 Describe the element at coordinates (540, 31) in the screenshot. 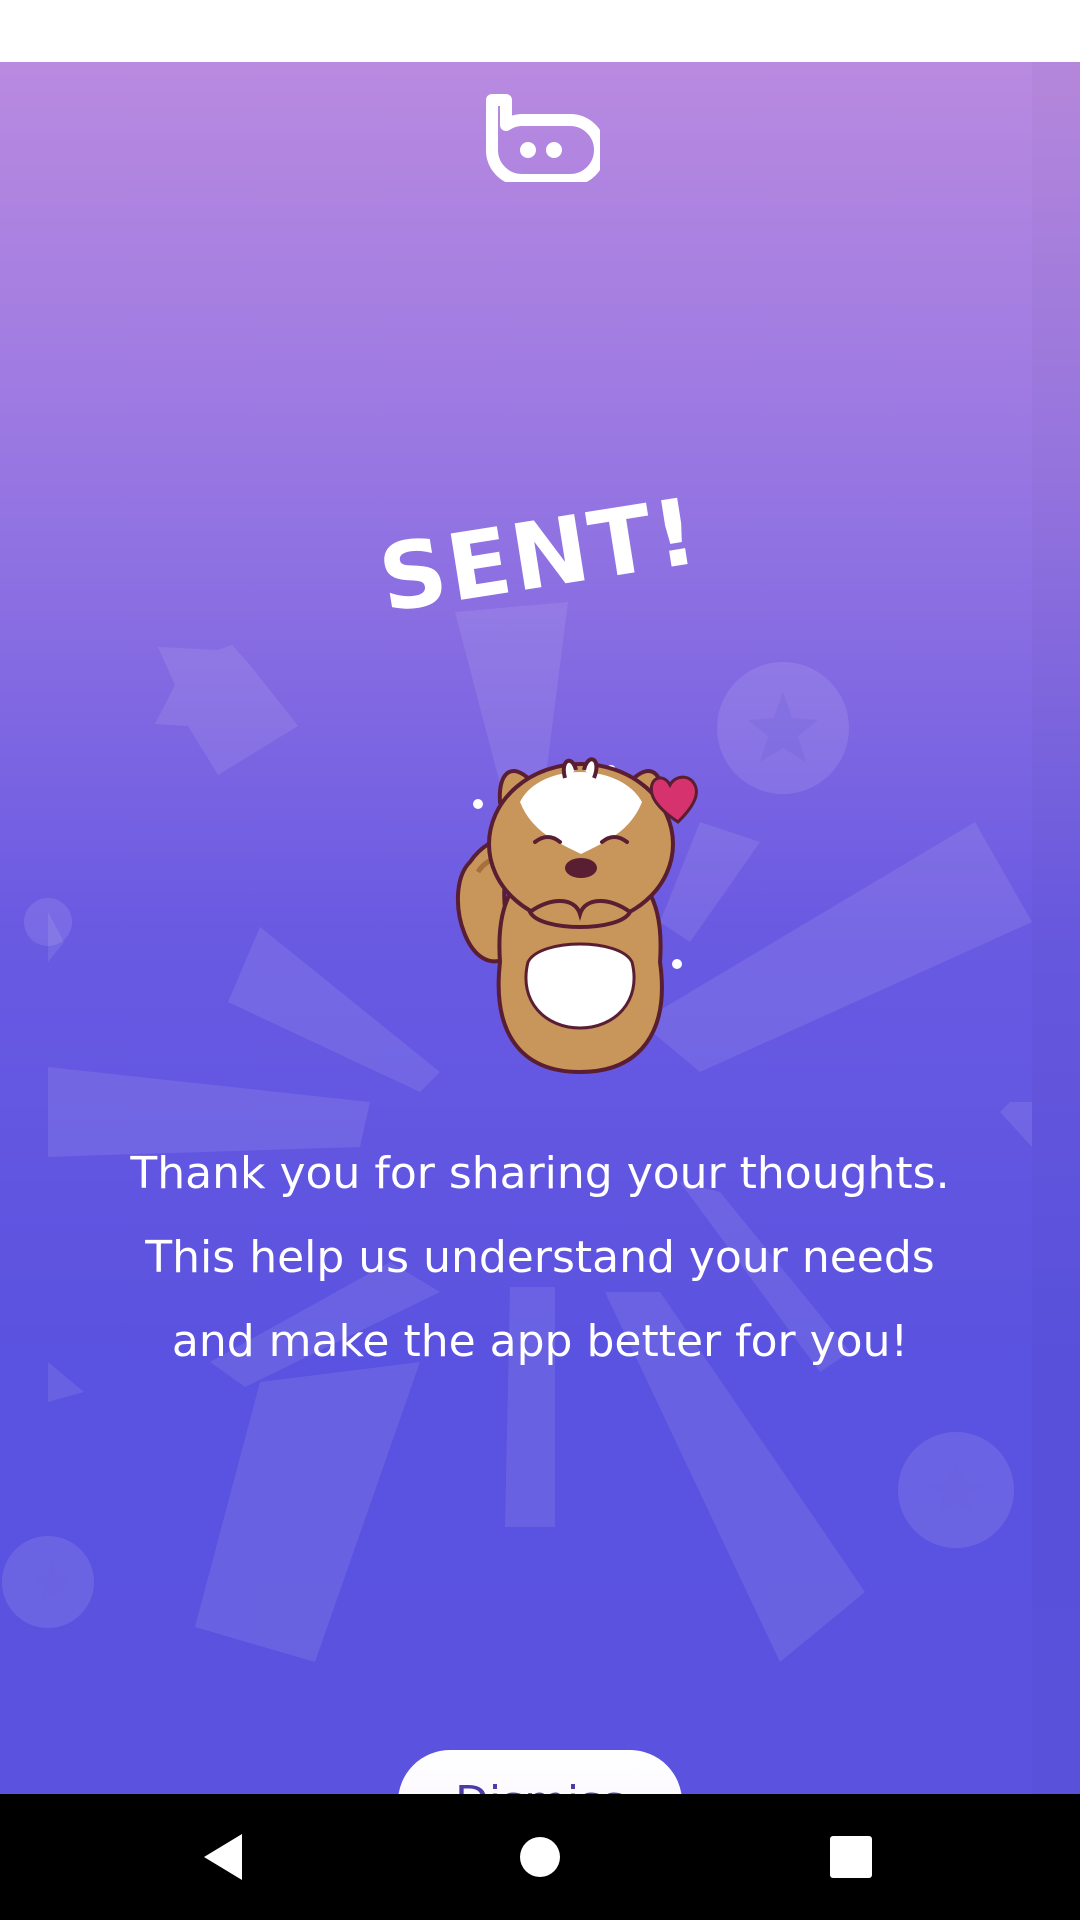

I see `status-bar` at that location.